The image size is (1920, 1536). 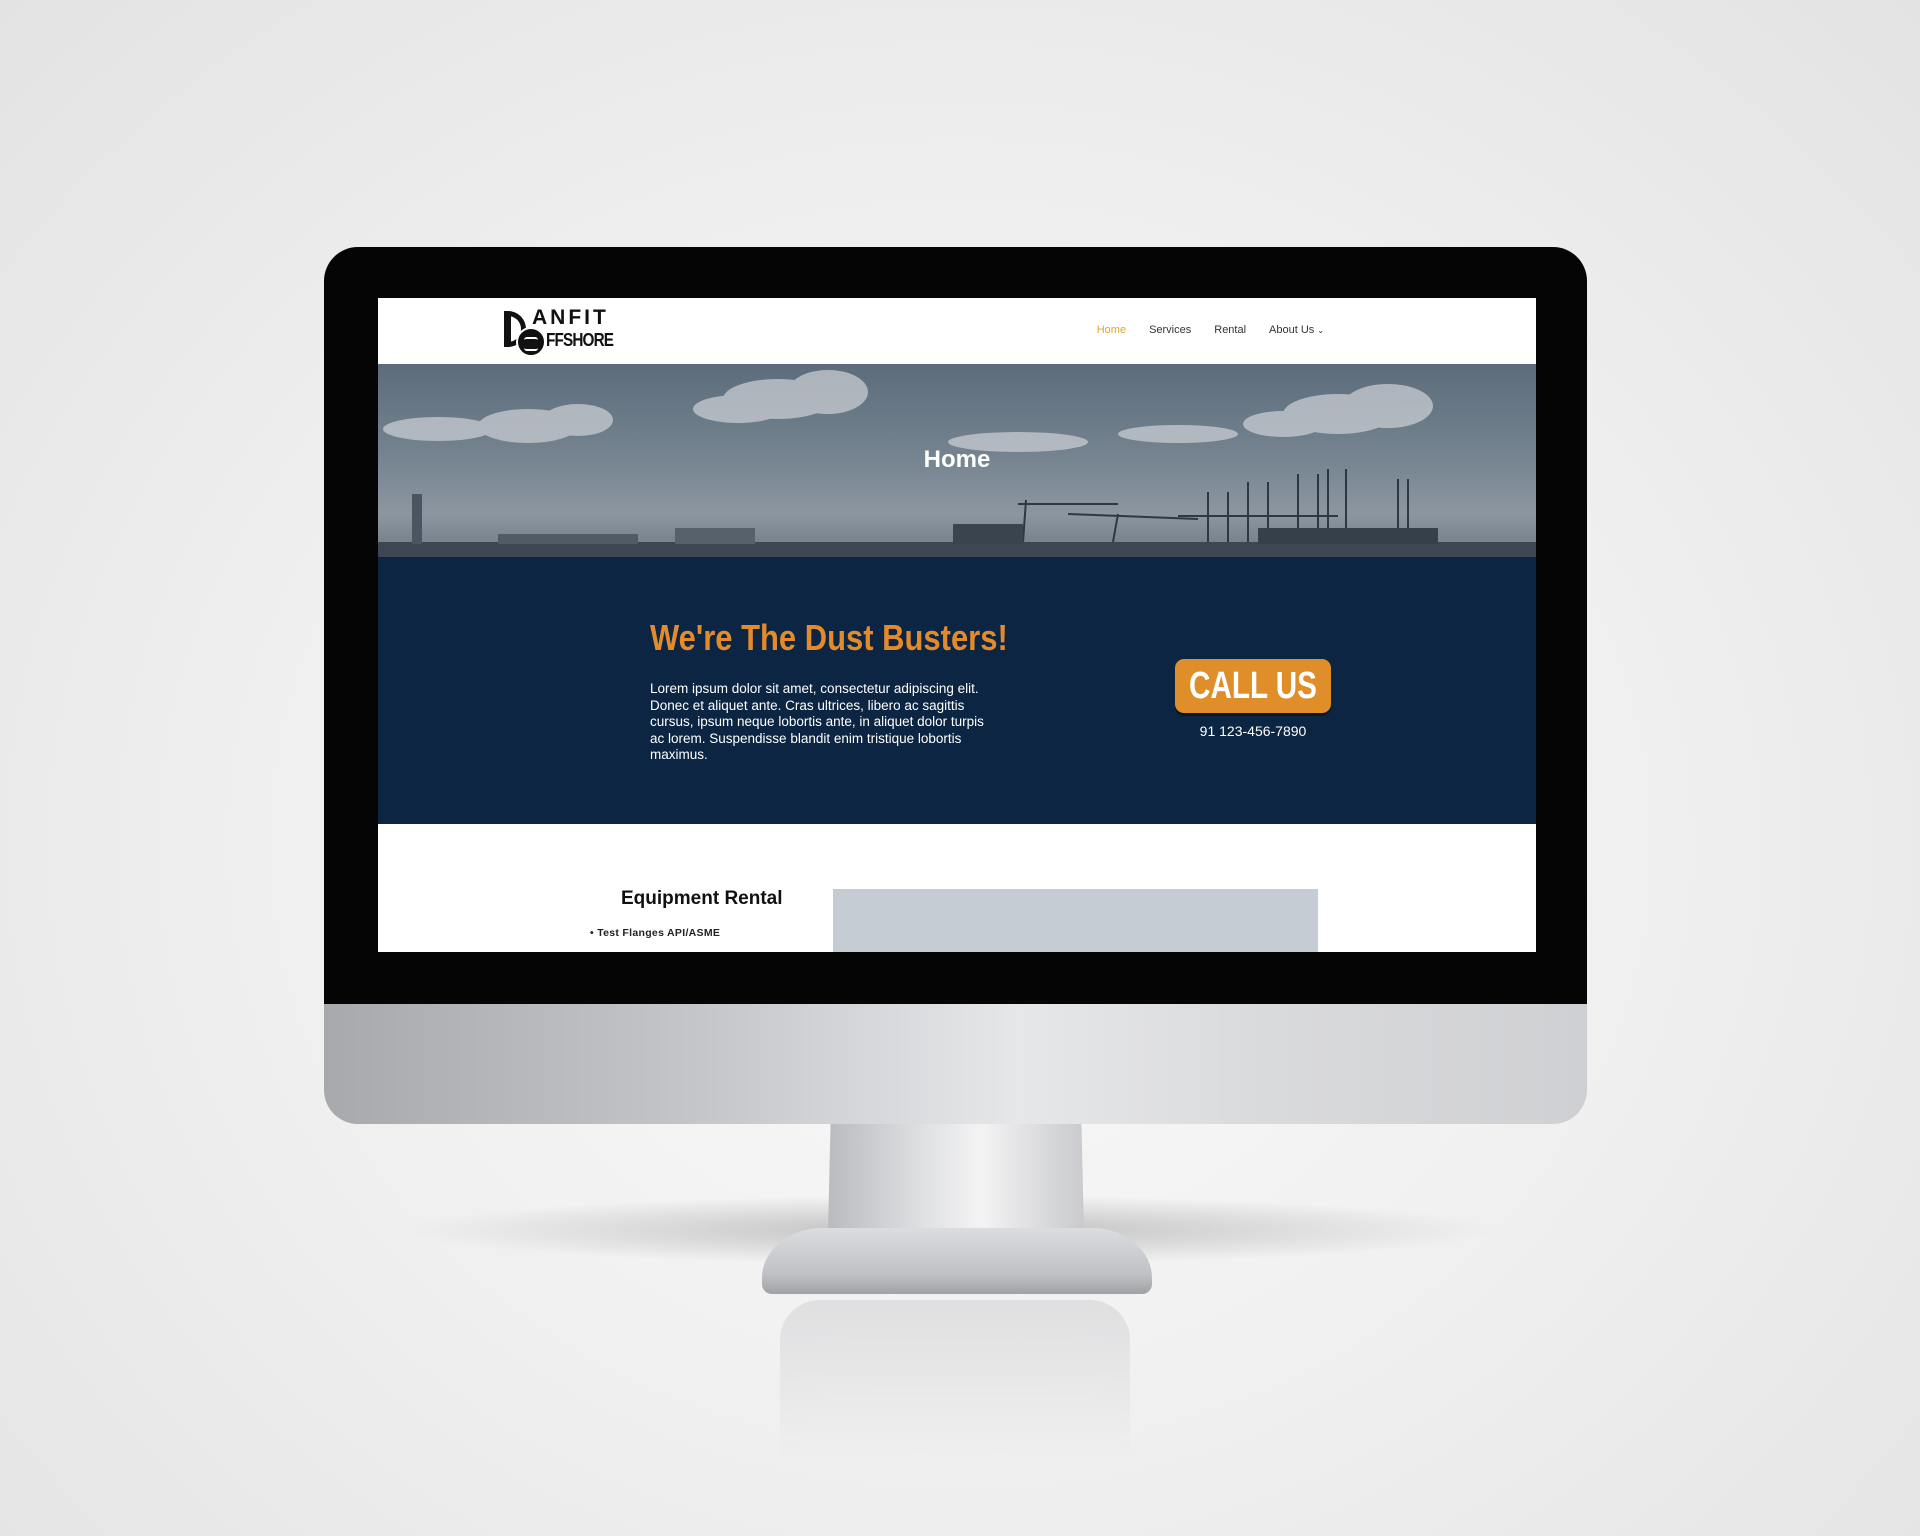 What do you see at coordinates (1170, 330) in the screenshot?
I see `nav-item-services: Services` at bounding box center [1170, 330].